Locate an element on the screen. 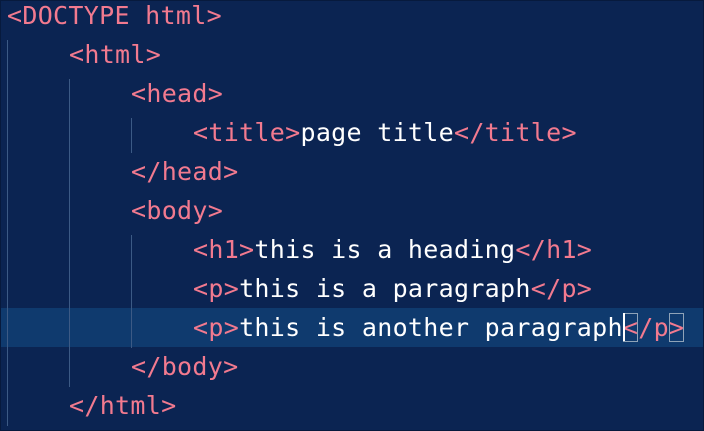 Image resolution: width=704 pixels, height=431 pixels. code-line: <h1>this is a heading</h1> is located at coordinates (352, 249).